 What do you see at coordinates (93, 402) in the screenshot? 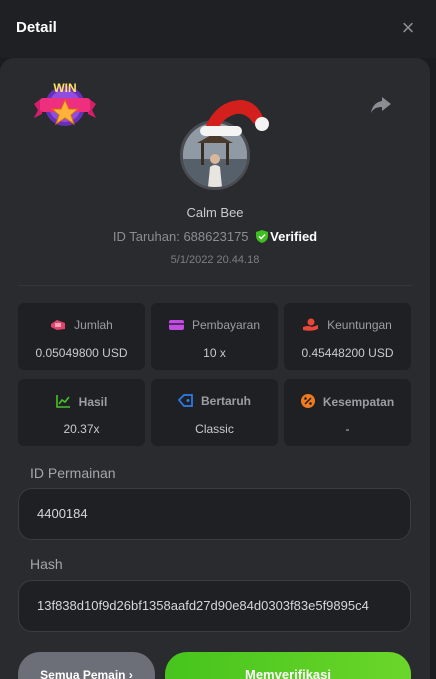
I see `stat-label: Hasil` at bounding box center [93, 402].